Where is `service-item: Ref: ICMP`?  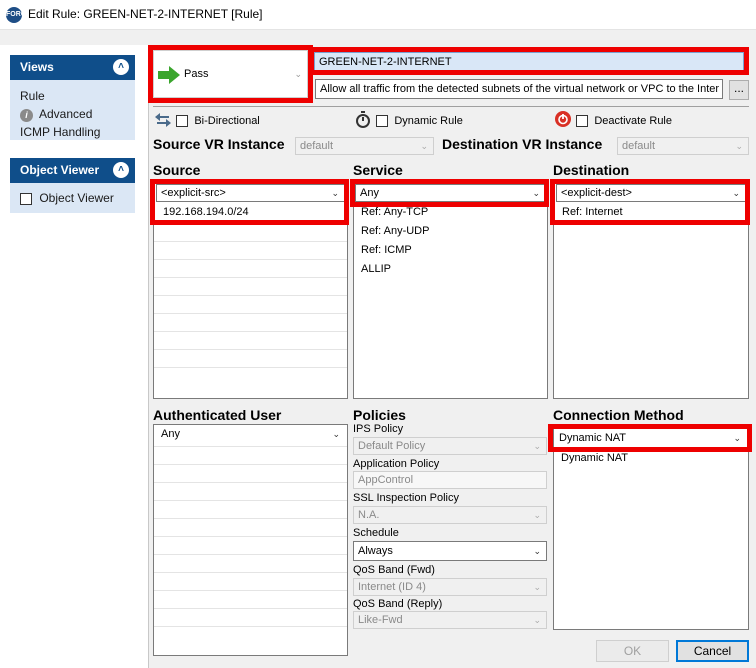
service-item: Ref: ICMP is located at coordinates (386, 250).